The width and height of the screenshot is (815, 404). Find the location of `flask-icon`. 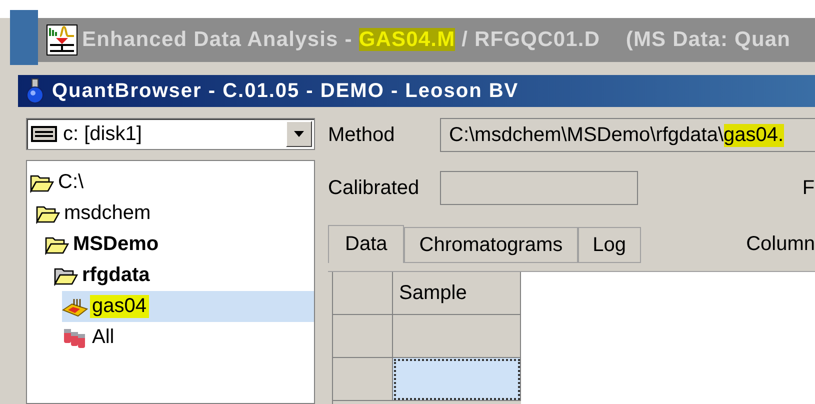

flask-icon is located at coordinates (35, 91).